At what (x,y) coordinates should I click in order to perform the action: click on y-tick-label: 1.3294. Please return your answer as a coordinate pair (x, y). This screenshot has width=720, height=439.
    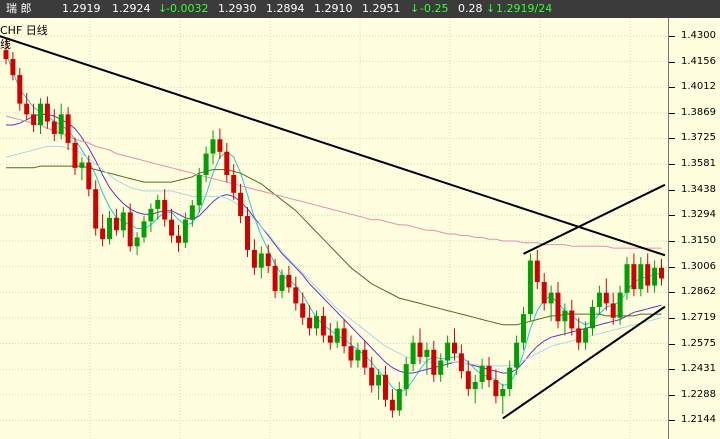
    Looking at the image, I should click on (698, 215).